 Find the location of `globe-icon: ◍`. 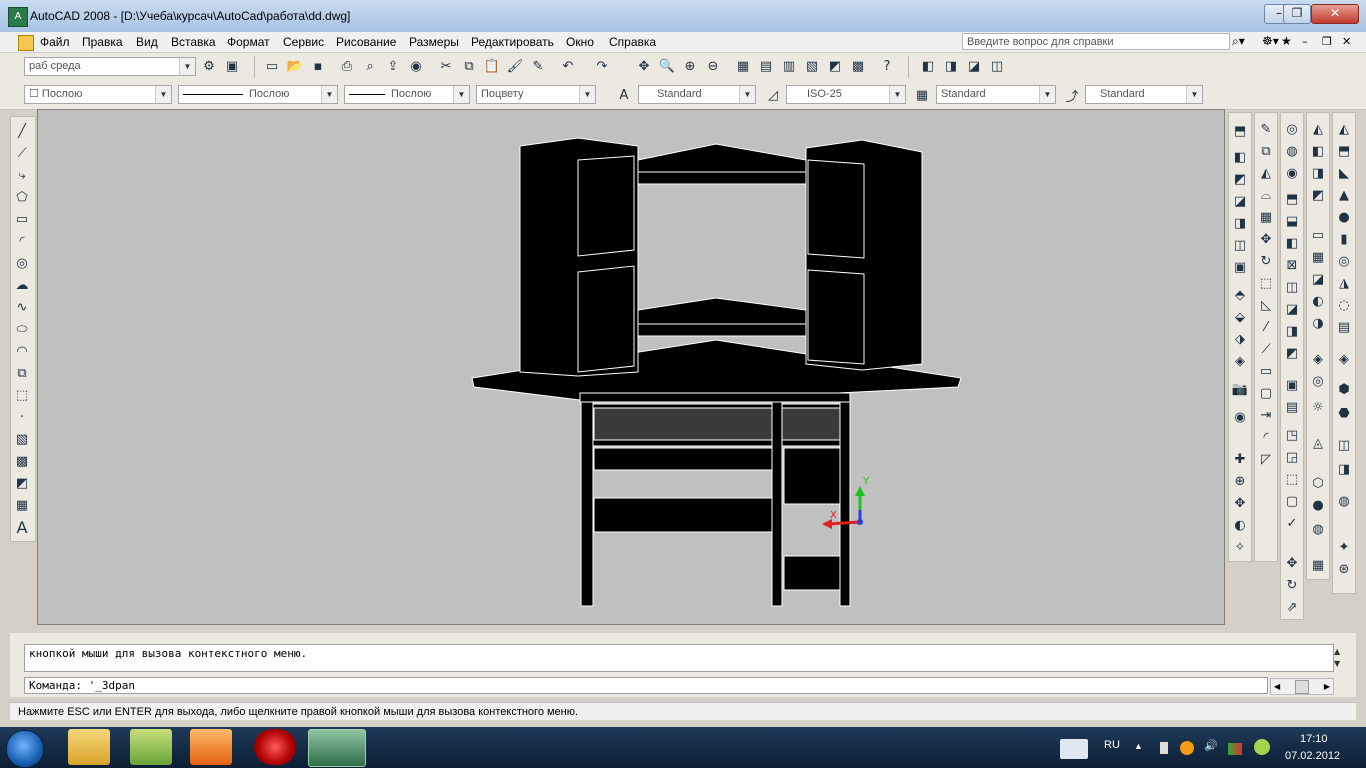

globe-icon: ◍ is located at coordinates (1318, 529).